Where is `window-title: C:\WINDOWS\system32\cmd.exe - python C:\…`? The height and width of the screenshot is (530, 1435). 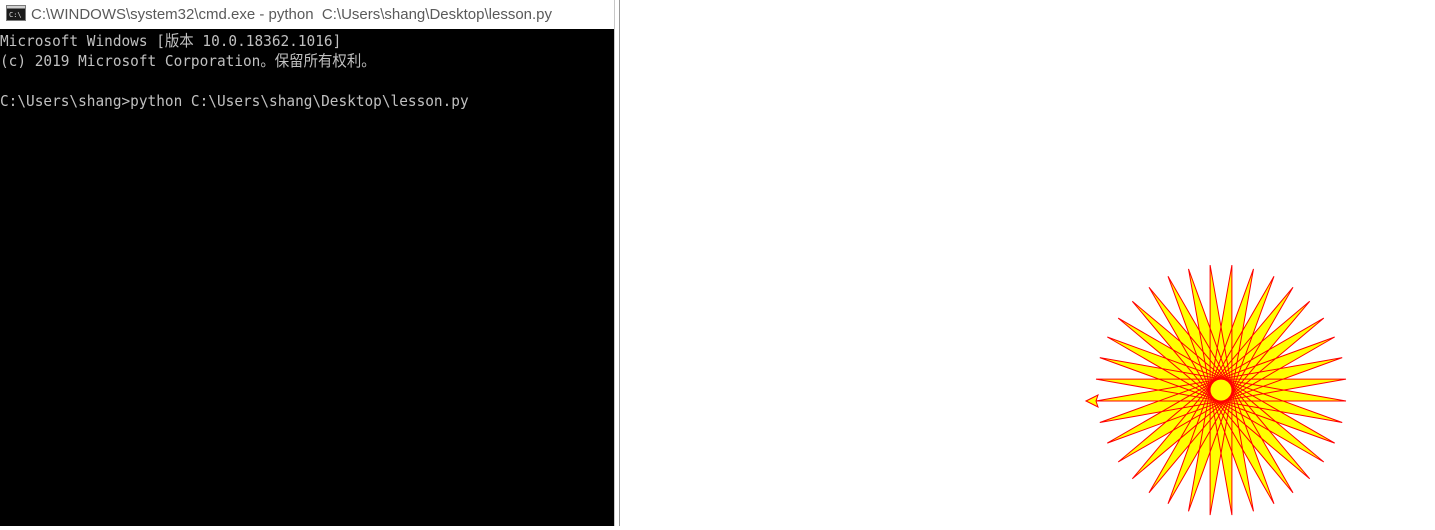
window-title: C:\WINDOWS\system32\cmd.exe - python C:\… is located at coordinates (292, 14).